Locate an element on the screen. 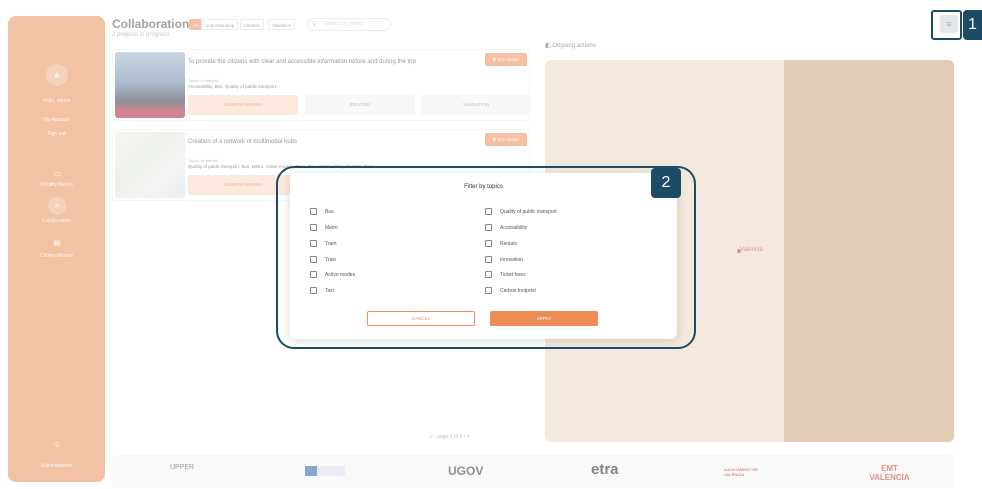 This screenshot has height=489, width=982. annotation-badge-2: 2 is located at coordinates (666, 183).